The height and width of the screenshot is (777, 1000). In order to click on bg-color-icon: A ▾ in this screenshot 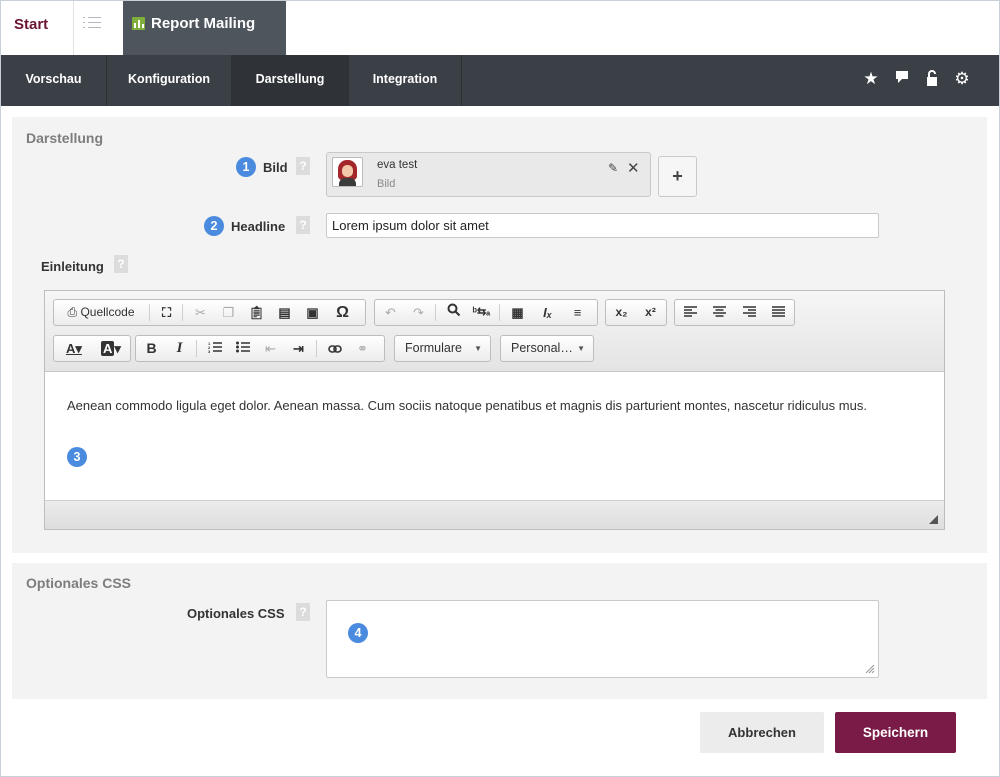, I will do `click(111, 348)`.